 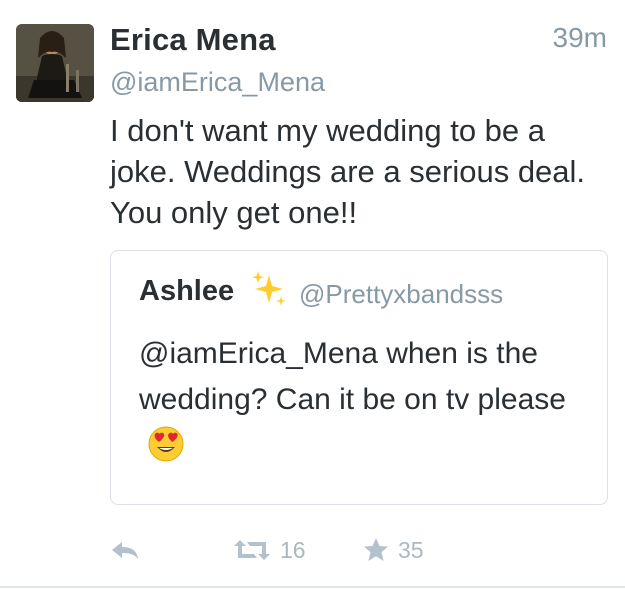 What do you see at coordinates (411, 549) in the screenshot?
I see `favorite-count: 35` at bounding box center [411, 549].